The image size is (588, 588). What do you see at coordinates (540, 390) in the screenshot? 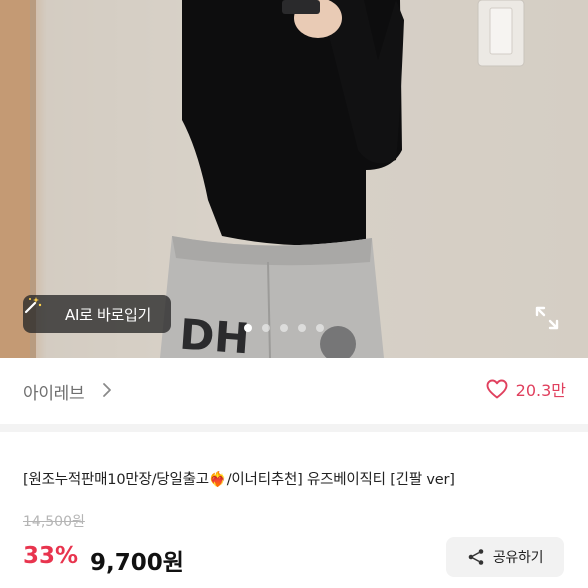
I see `like-count: 20.3만` at bounding box center [540, 390].